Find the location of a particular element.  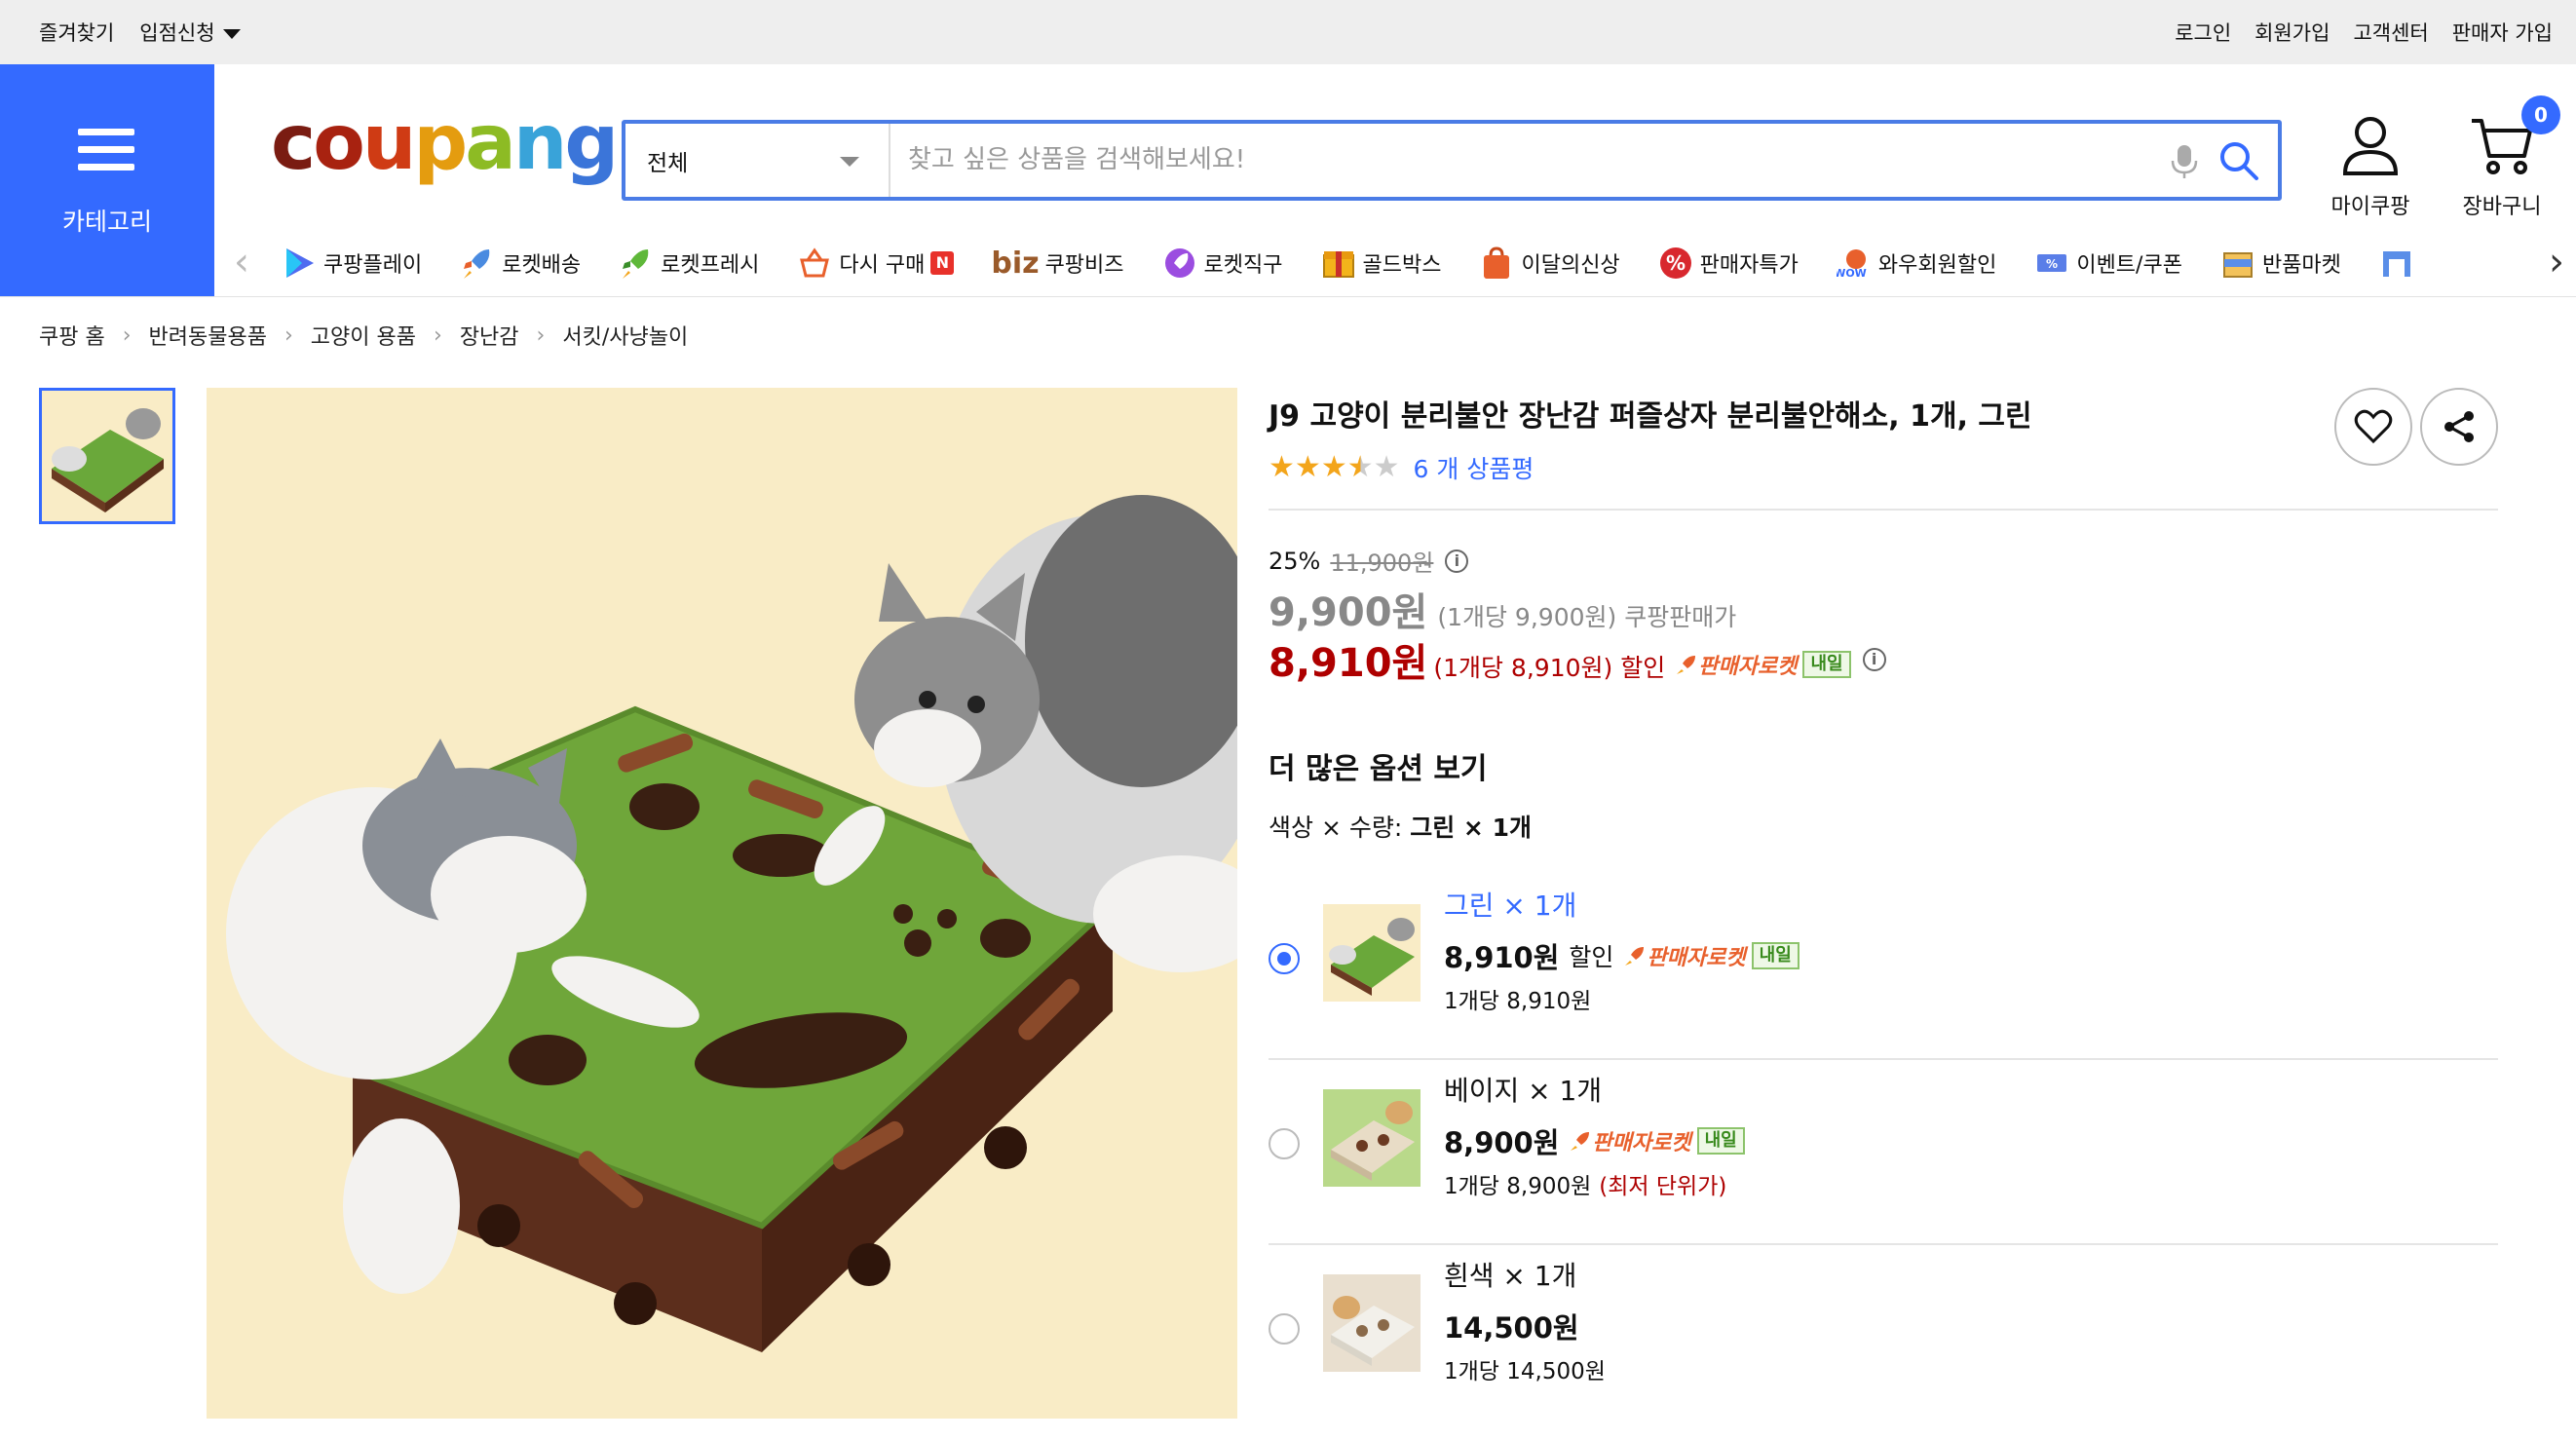

option-unit-price: 1개당 14,500원 is located at coordinates (1525, 1371).